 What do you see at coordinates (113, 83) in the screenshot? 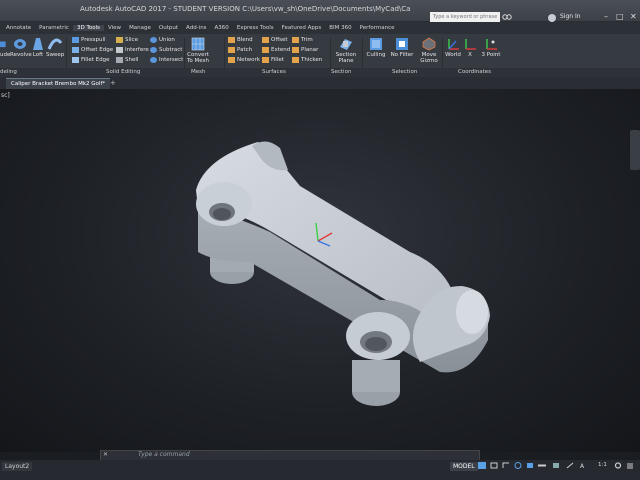
I see `new-tab-button: +` at bounding box center [113, 83].